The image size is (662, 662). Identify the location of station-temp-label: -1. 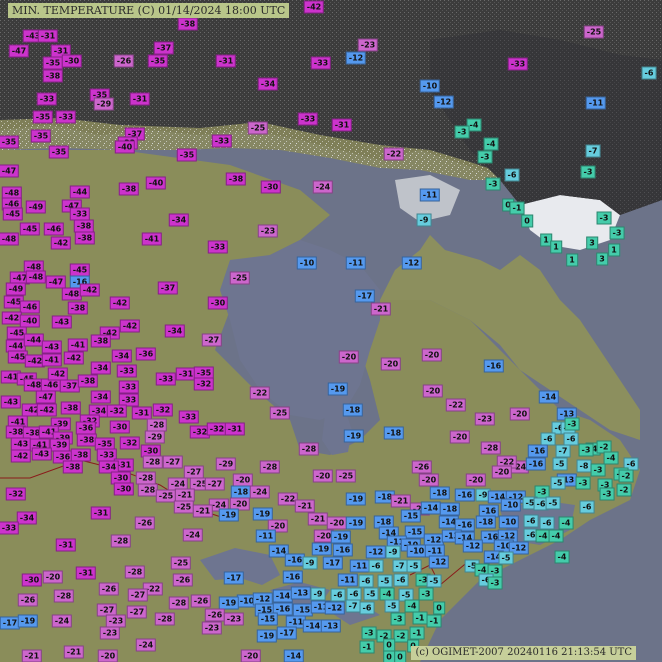
(367, 647).